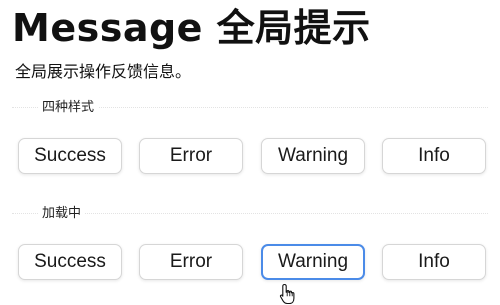 The width and height of the screenshot is (500, 305). What do you see at coordinates (287, 294) in the screenshot?
I see `hand-pointer-icon` at bounding box center [287, 294].